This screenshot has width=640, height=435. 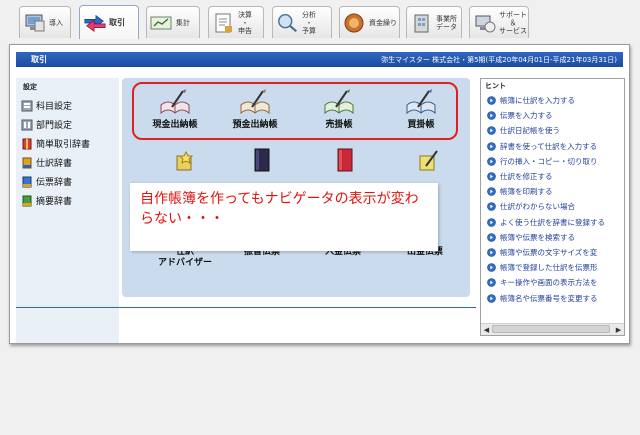 I want to click on nav-item-label: 現金出納帳, so click(x=175, y=125).